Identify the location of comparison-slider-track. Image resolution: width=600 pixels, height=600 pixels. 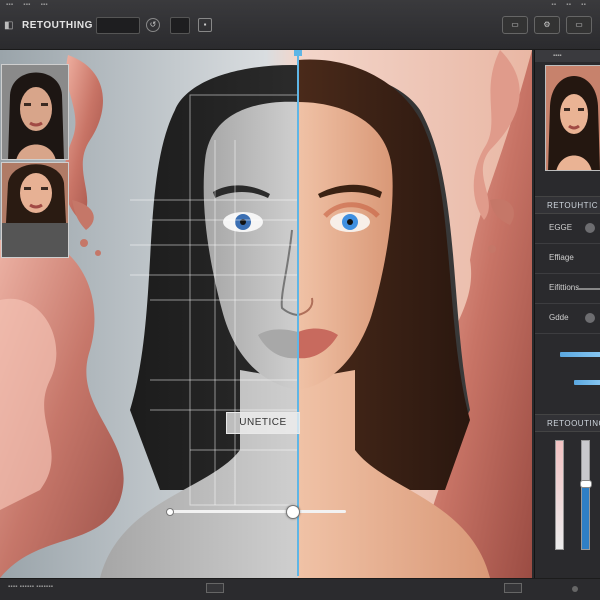
(258, 511).